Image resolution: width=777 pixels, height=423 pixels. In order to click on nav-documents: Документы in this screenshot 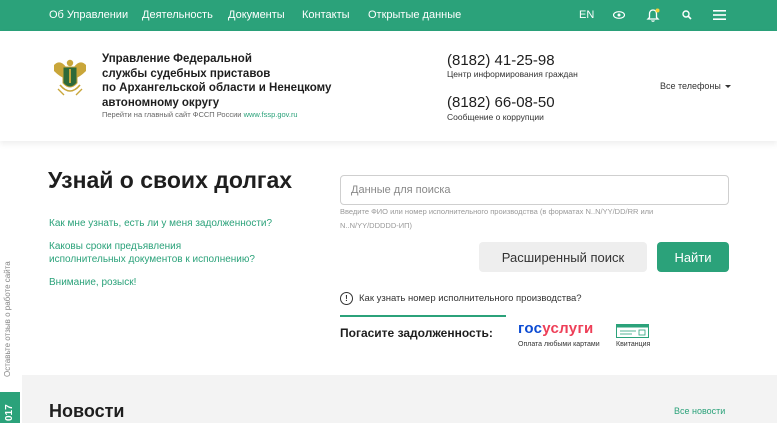, I will do `click(256, 15)`.